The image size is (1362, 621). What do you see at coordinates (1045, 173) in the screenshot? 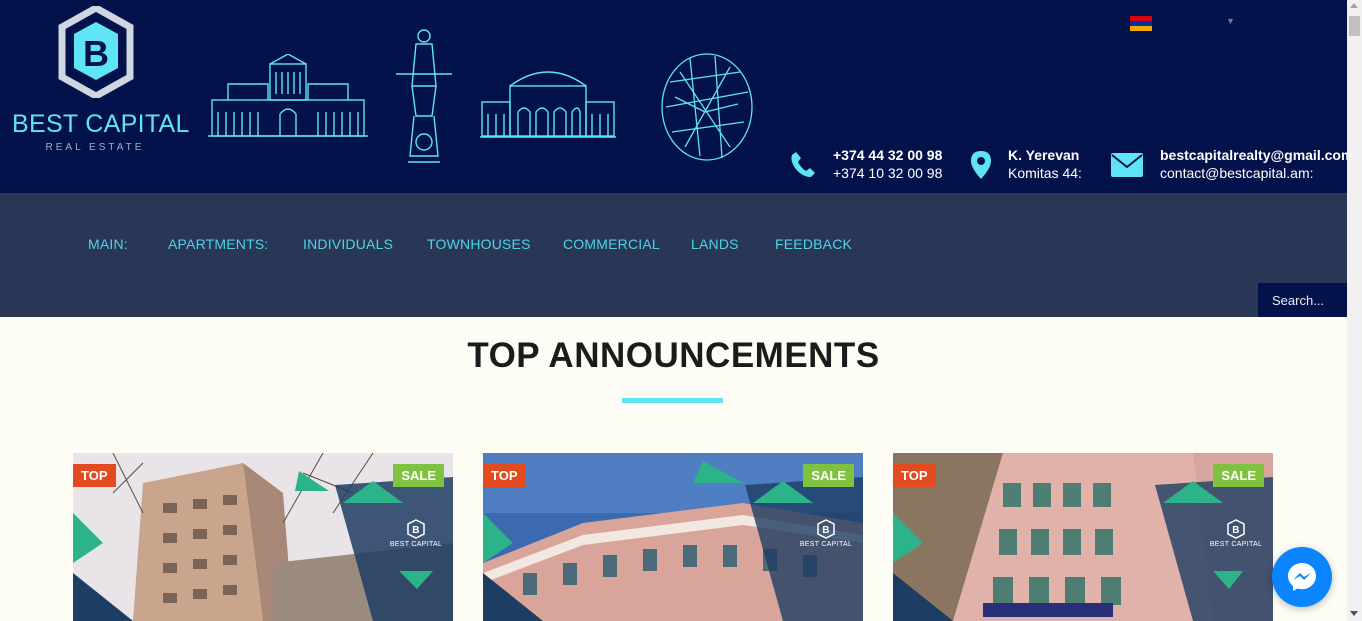
I see `address-street: Komitas 44:` at bounding box center [1045, 173].